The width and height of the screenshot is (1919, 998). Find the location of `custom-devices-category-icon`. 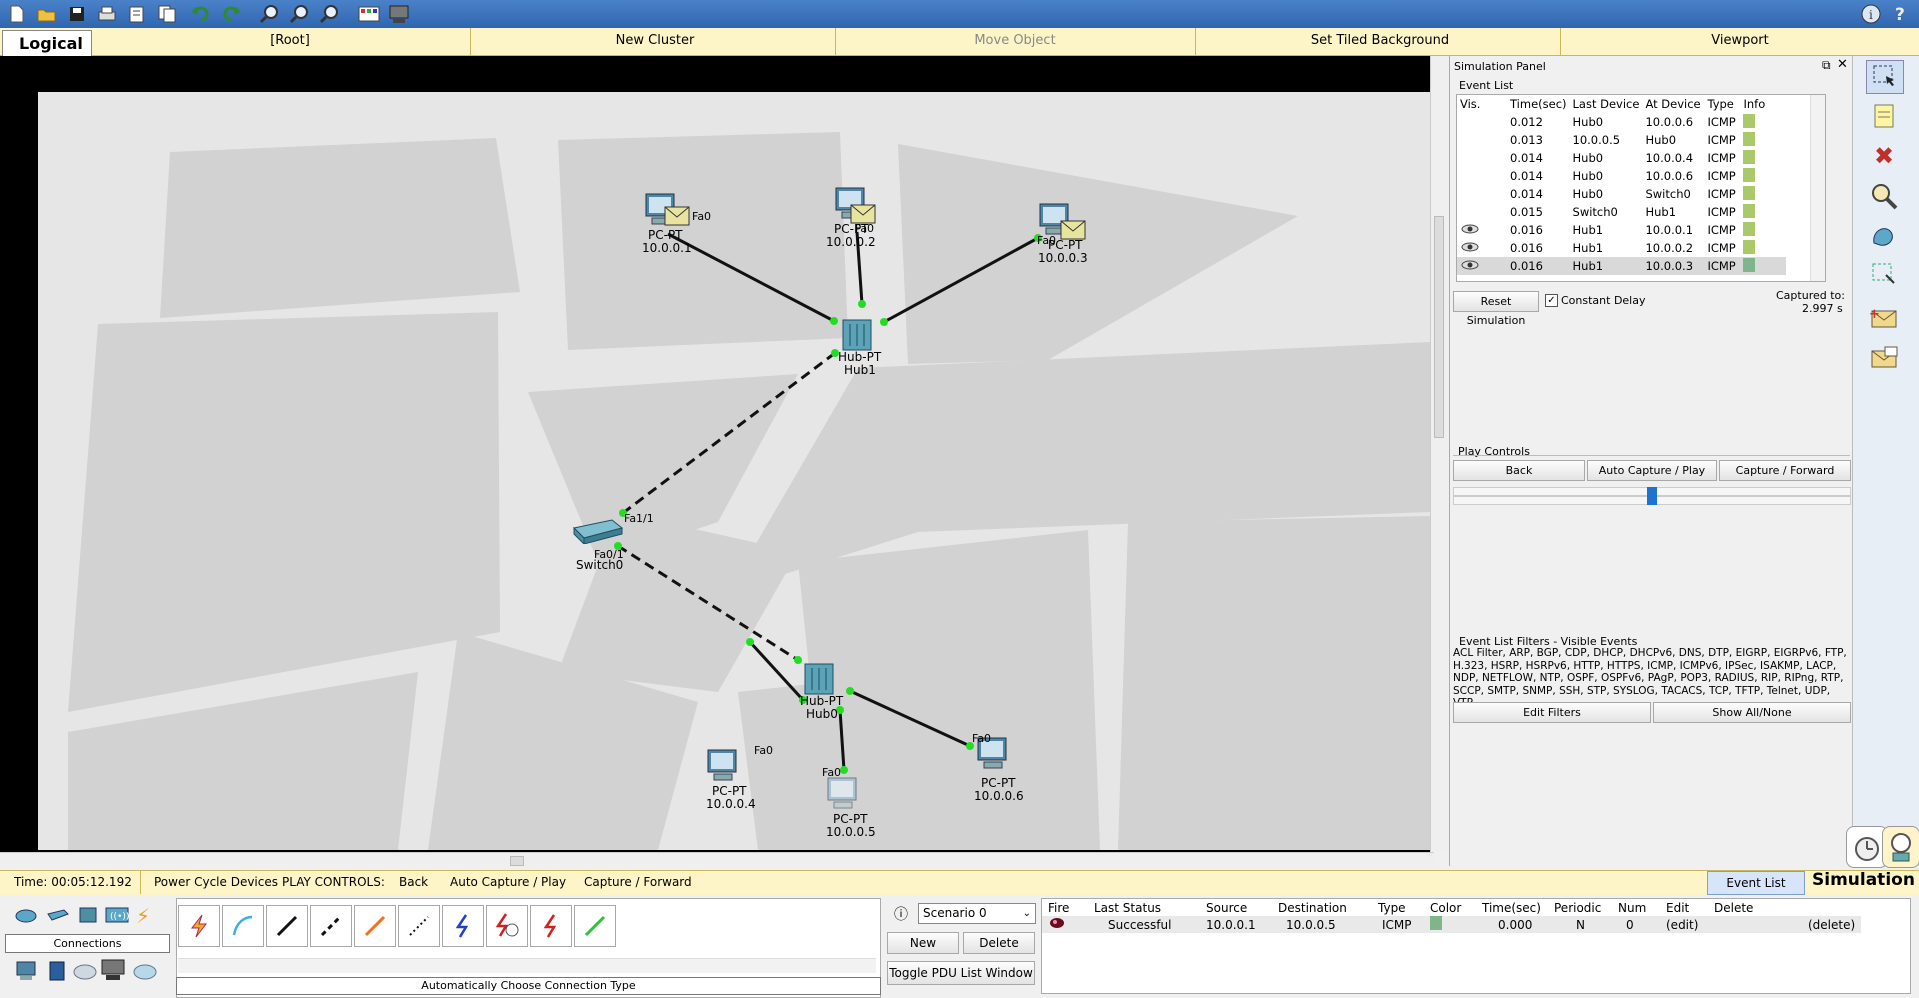

custom-devices-category-icon is located at coordinates (113, 970).